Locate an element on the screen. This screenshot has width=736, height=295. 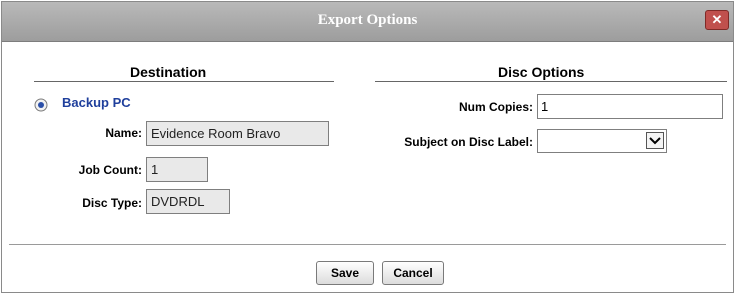
backup-pc-label: Backup PC is located at coordinates (96, 102).